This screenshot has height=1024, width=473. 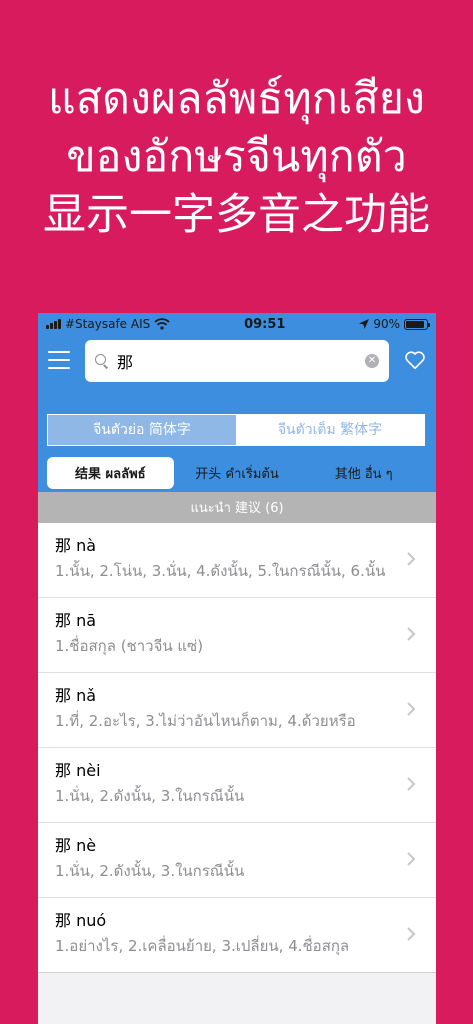 I want to click on search-field: 那 ✕, so click(x=237, y=361).